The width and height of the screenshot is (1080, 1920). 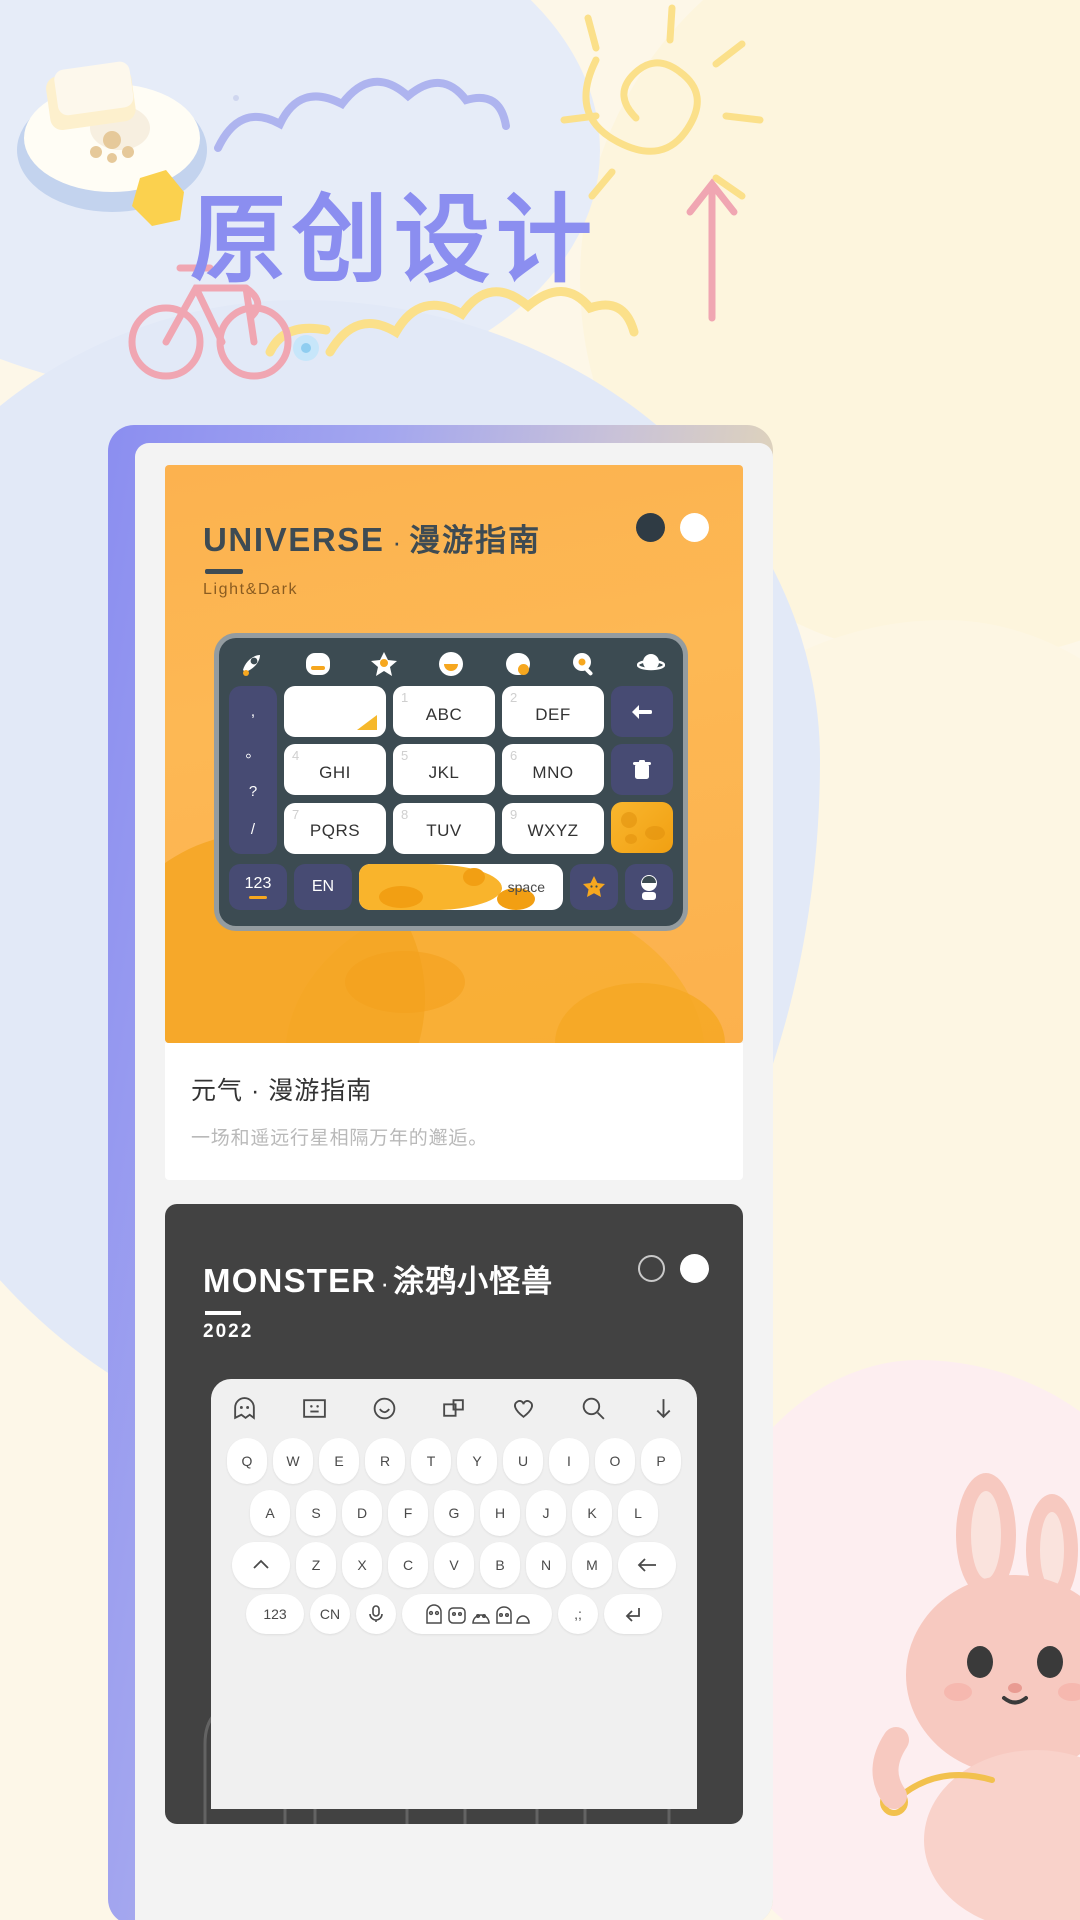 What do you see at coordinates (293, 1461) in the screenshot?
I see `key-w: W` at bounding box center [293, 1461].